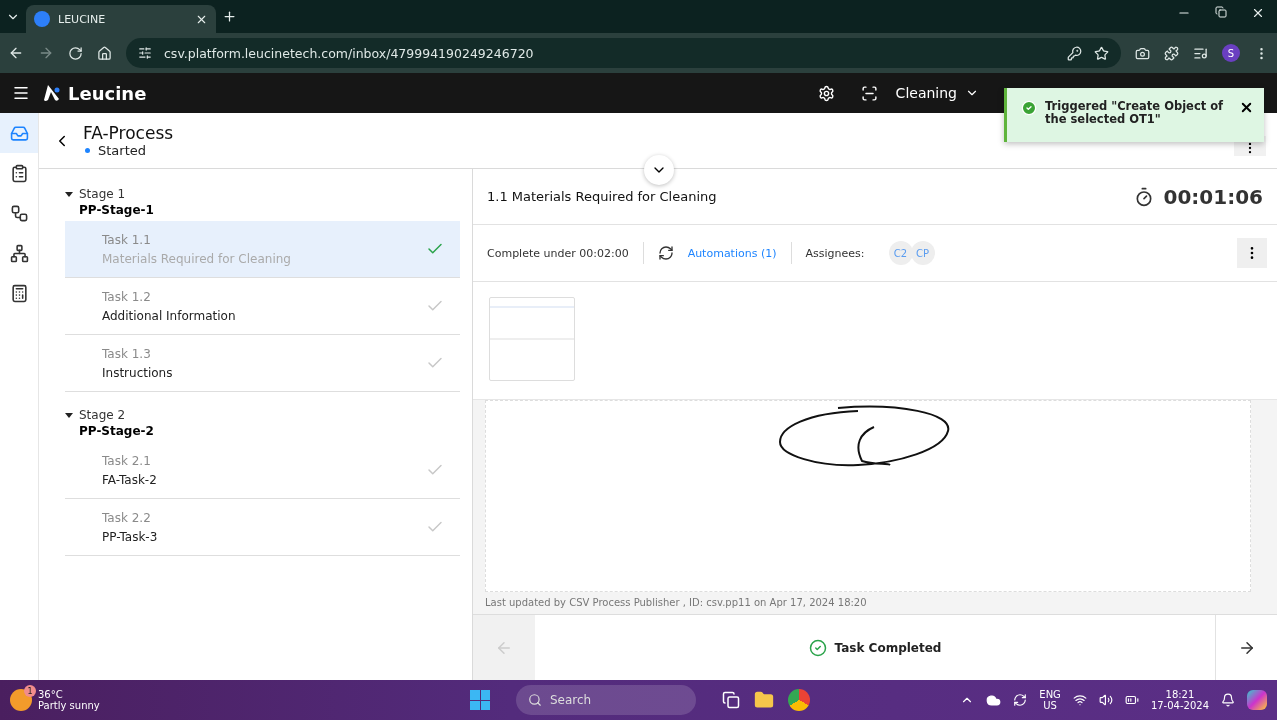 This screenshot has height=720, width=1277. I want to click on stage-label: Stage 2, so click(103, 415).